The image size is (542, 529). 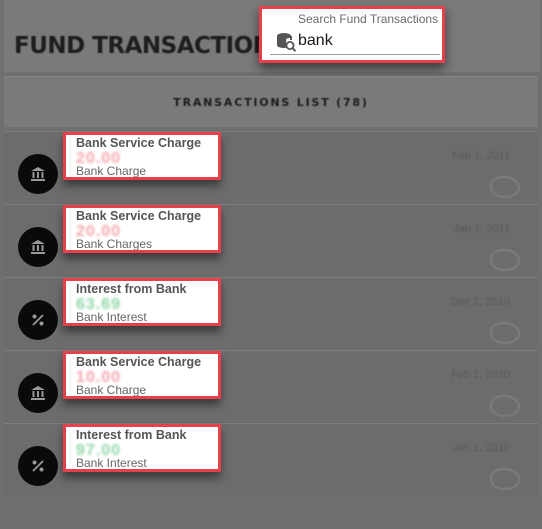 I want to click on transaction-card: Interest from Bank 63.69 Bank Interest, so click(x=142, y=302).